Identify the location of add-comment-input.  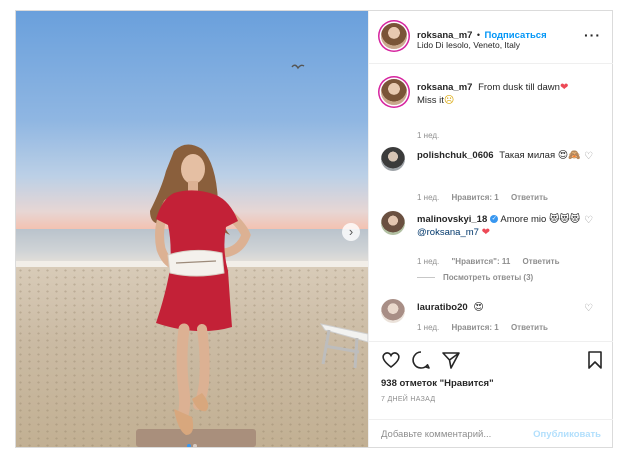
(456, 434).